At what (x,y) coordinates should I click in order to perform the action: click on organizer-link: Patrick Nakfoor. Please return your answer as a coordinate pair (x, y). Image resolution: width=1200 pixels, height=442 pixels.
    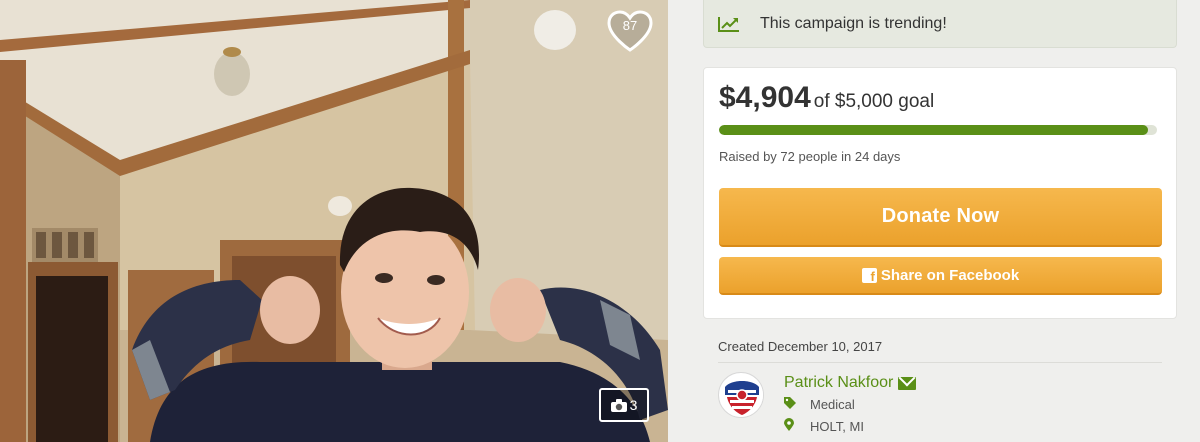
    Looking at the image, I should click on (850, 383).